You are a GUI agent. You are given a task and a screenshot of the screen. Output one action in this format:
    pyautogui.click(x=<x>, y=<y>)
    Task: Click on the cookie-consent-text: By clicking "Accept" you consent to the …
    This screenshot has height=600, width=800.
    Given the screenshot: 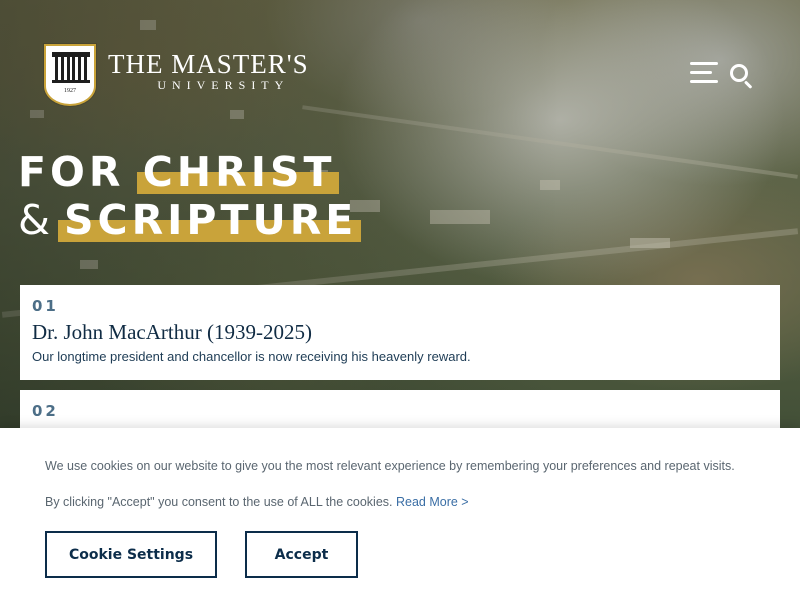 What is the action you would take?
    pyautogui.click(x=257, y=502)
    